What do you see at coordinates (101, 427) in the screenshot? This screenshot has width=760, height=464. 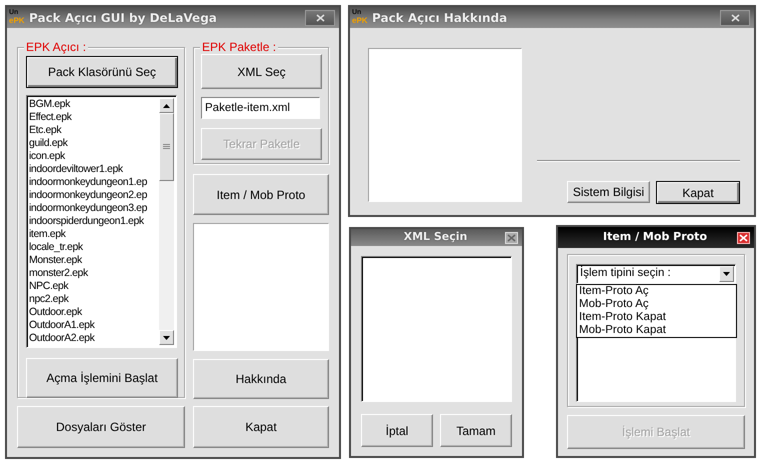 I see `button: Dosyaları Göster` at bounding box center [101, 427].